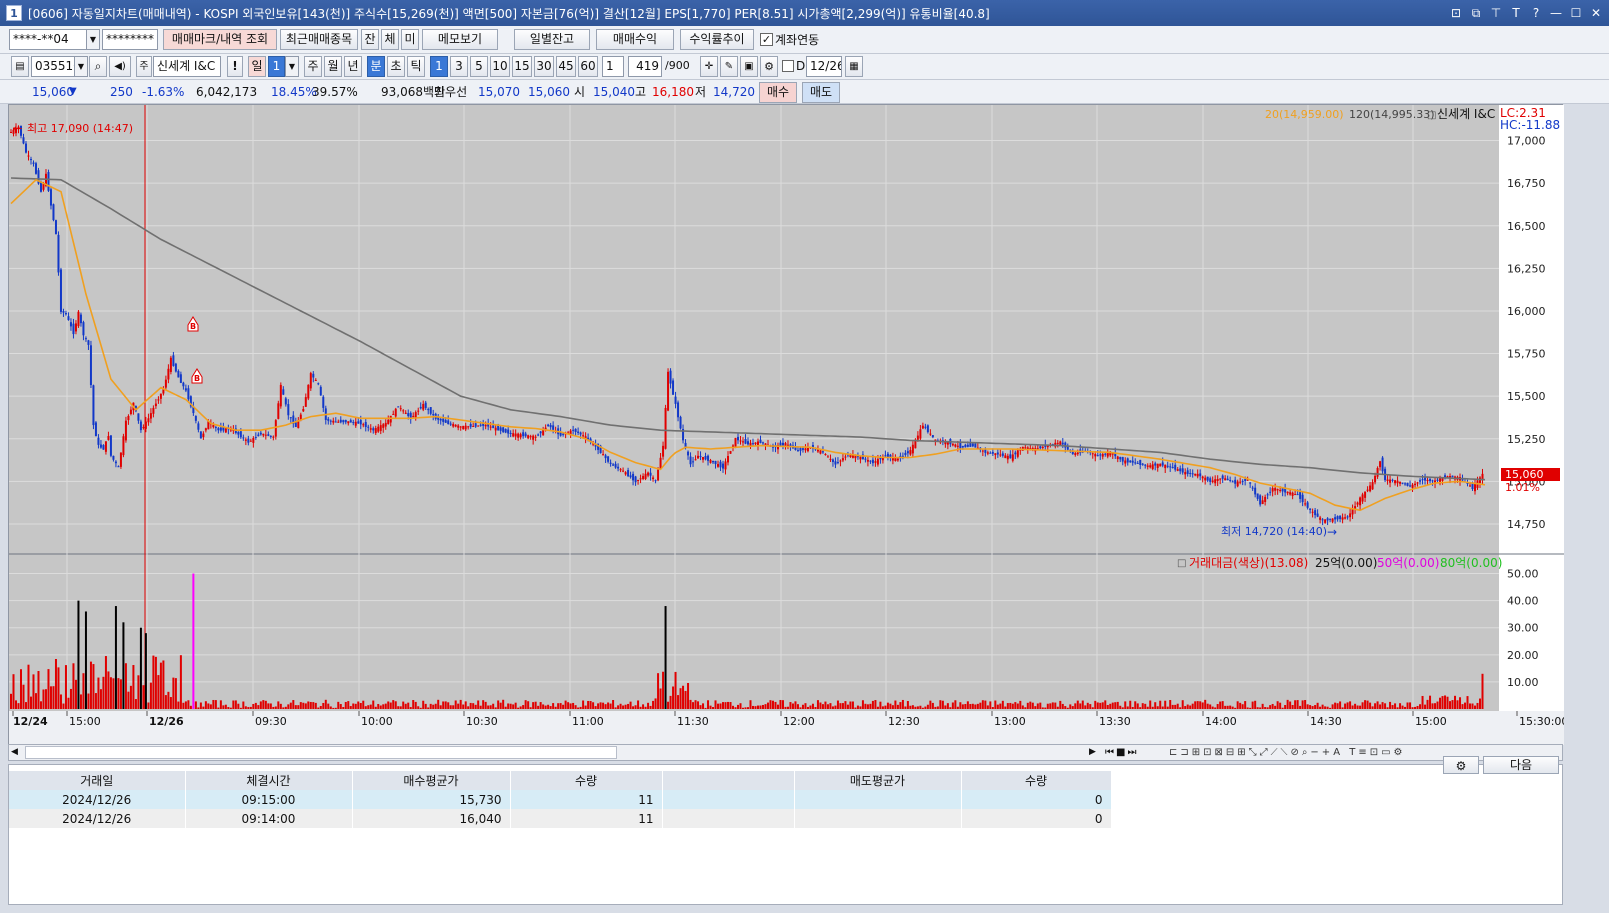  Describe the element at coordinates (460, 39) in the screenshot. I see `memo-button: 메모보기` at that location.